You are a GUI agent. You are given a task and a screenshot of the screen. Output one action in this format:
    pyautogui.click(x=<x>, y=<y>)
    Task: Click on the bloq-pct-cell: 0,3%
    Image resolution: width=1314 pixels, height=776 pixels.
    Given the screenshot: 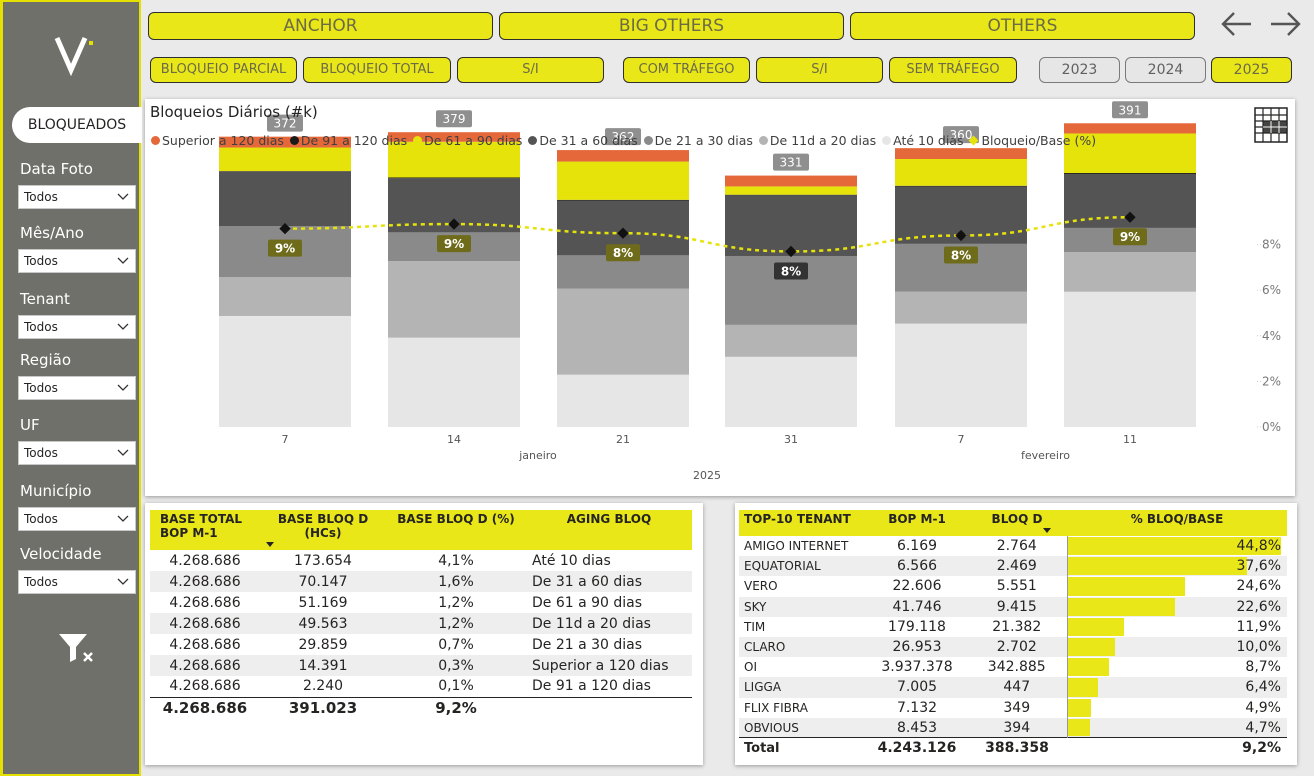 What is the action you would take?
    pyautogui.click(x=456, y=665)
    